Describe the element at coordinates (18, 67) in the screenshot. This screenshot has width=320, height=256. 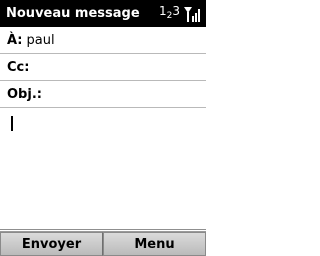
I see `cc-label: Cc:` at that location.